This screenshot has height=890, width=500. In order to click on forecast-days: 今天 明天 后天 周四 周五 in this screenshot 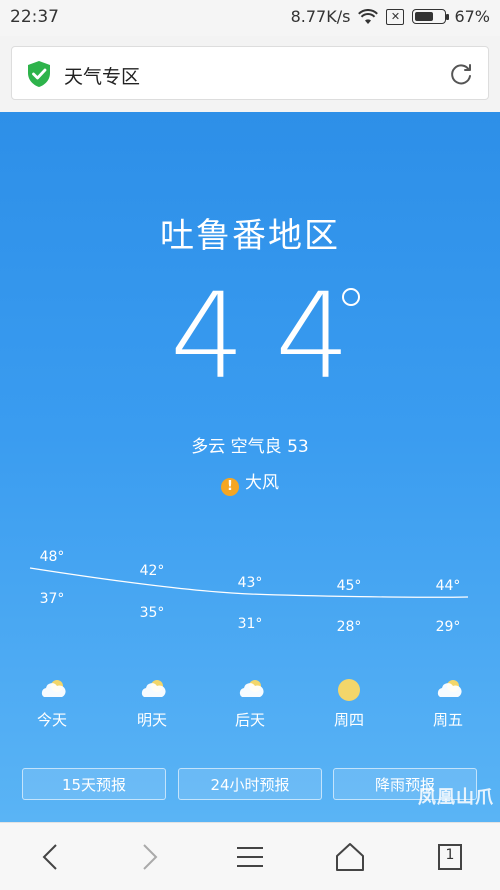, I will do `click(250, 707)`.